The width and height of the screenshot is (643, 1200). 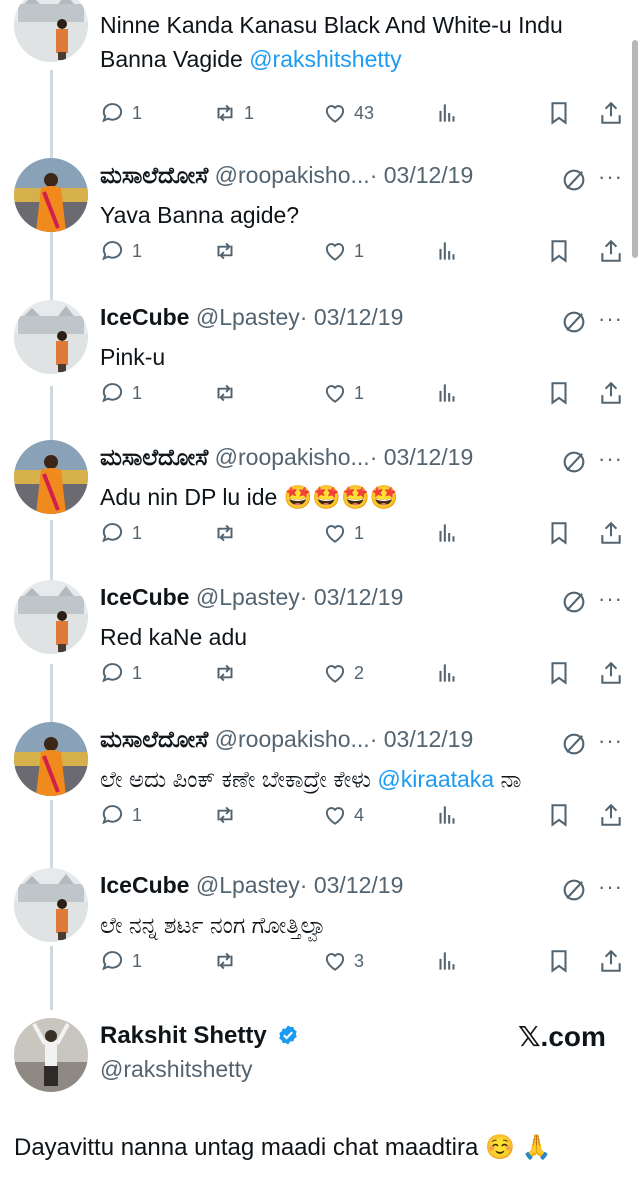 I want to click on scrollbar, so click(x=635, y=149).